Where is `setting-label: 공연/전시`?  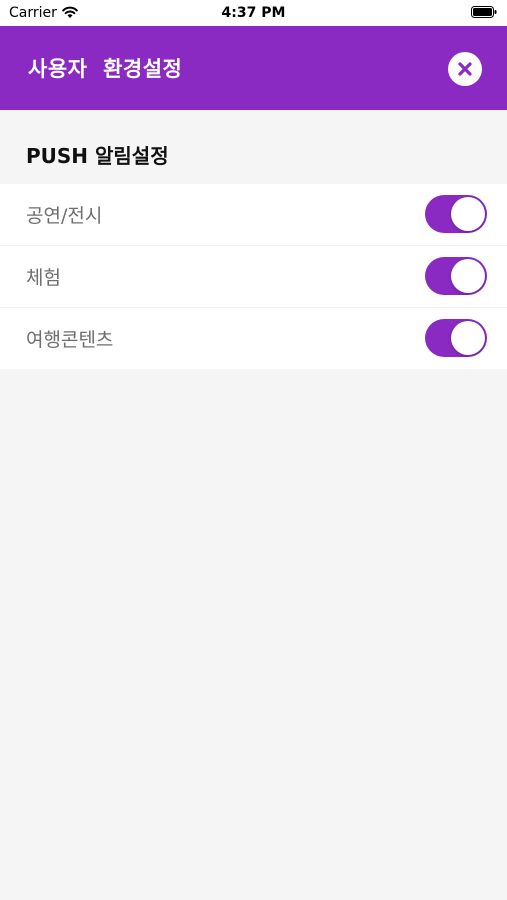 setting-label: 공연/전시 is located at coordinates (64, 216).